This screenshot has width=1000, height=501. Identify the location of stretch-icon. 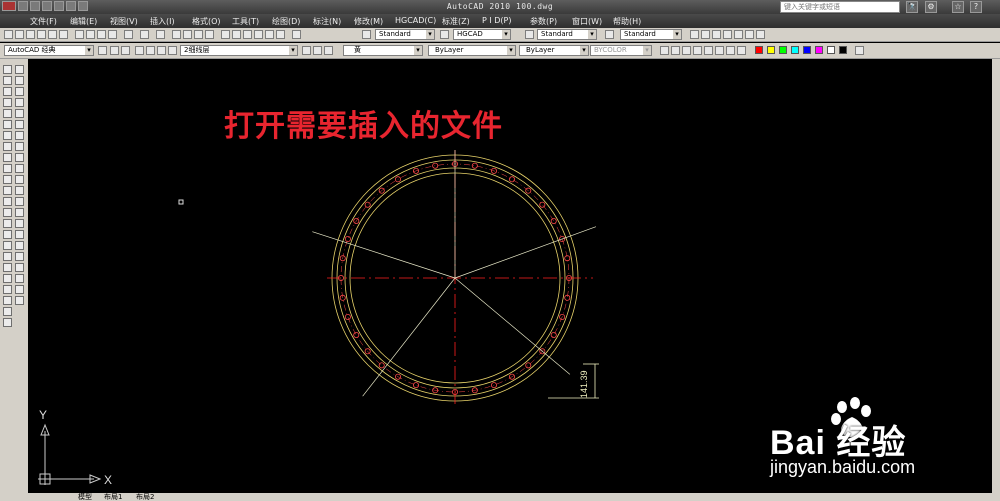
(19, 157).